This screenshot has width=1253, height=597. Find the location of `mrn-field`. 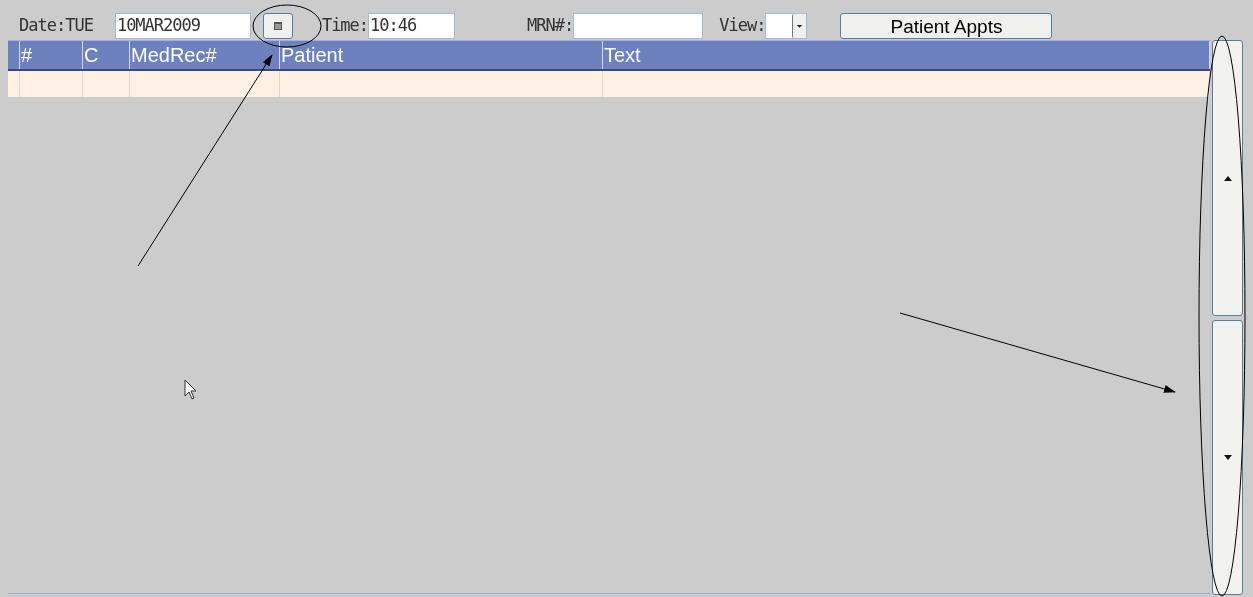

mrn-field is located at coordinates (638, 26).